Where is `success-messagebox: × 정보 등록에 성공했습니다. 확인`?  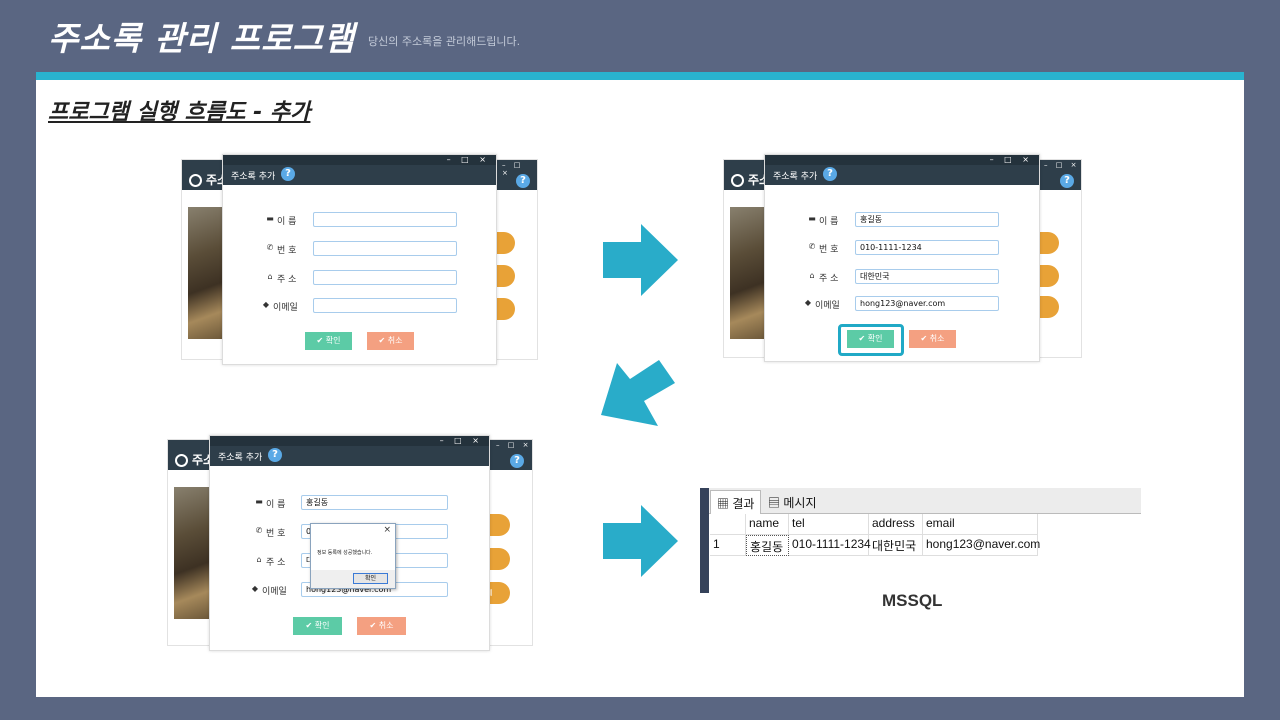 success-messagebox: × 정보 등록에 성공했습니다. 확인 is located at coordinates (353, 556).